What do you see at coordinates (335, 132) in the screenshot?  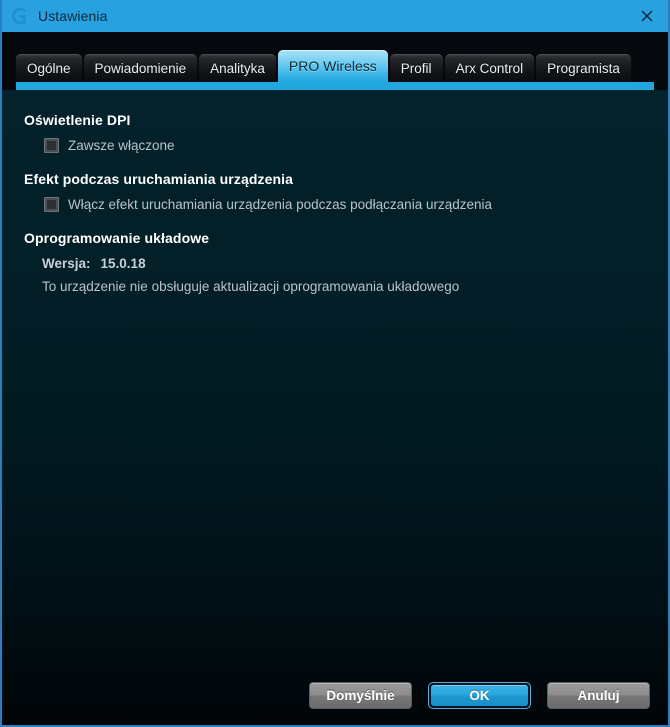 I see `section-dpi-lighting: Oświetlenie DPI Zawsze włączone` at bounding box center [335, 132].